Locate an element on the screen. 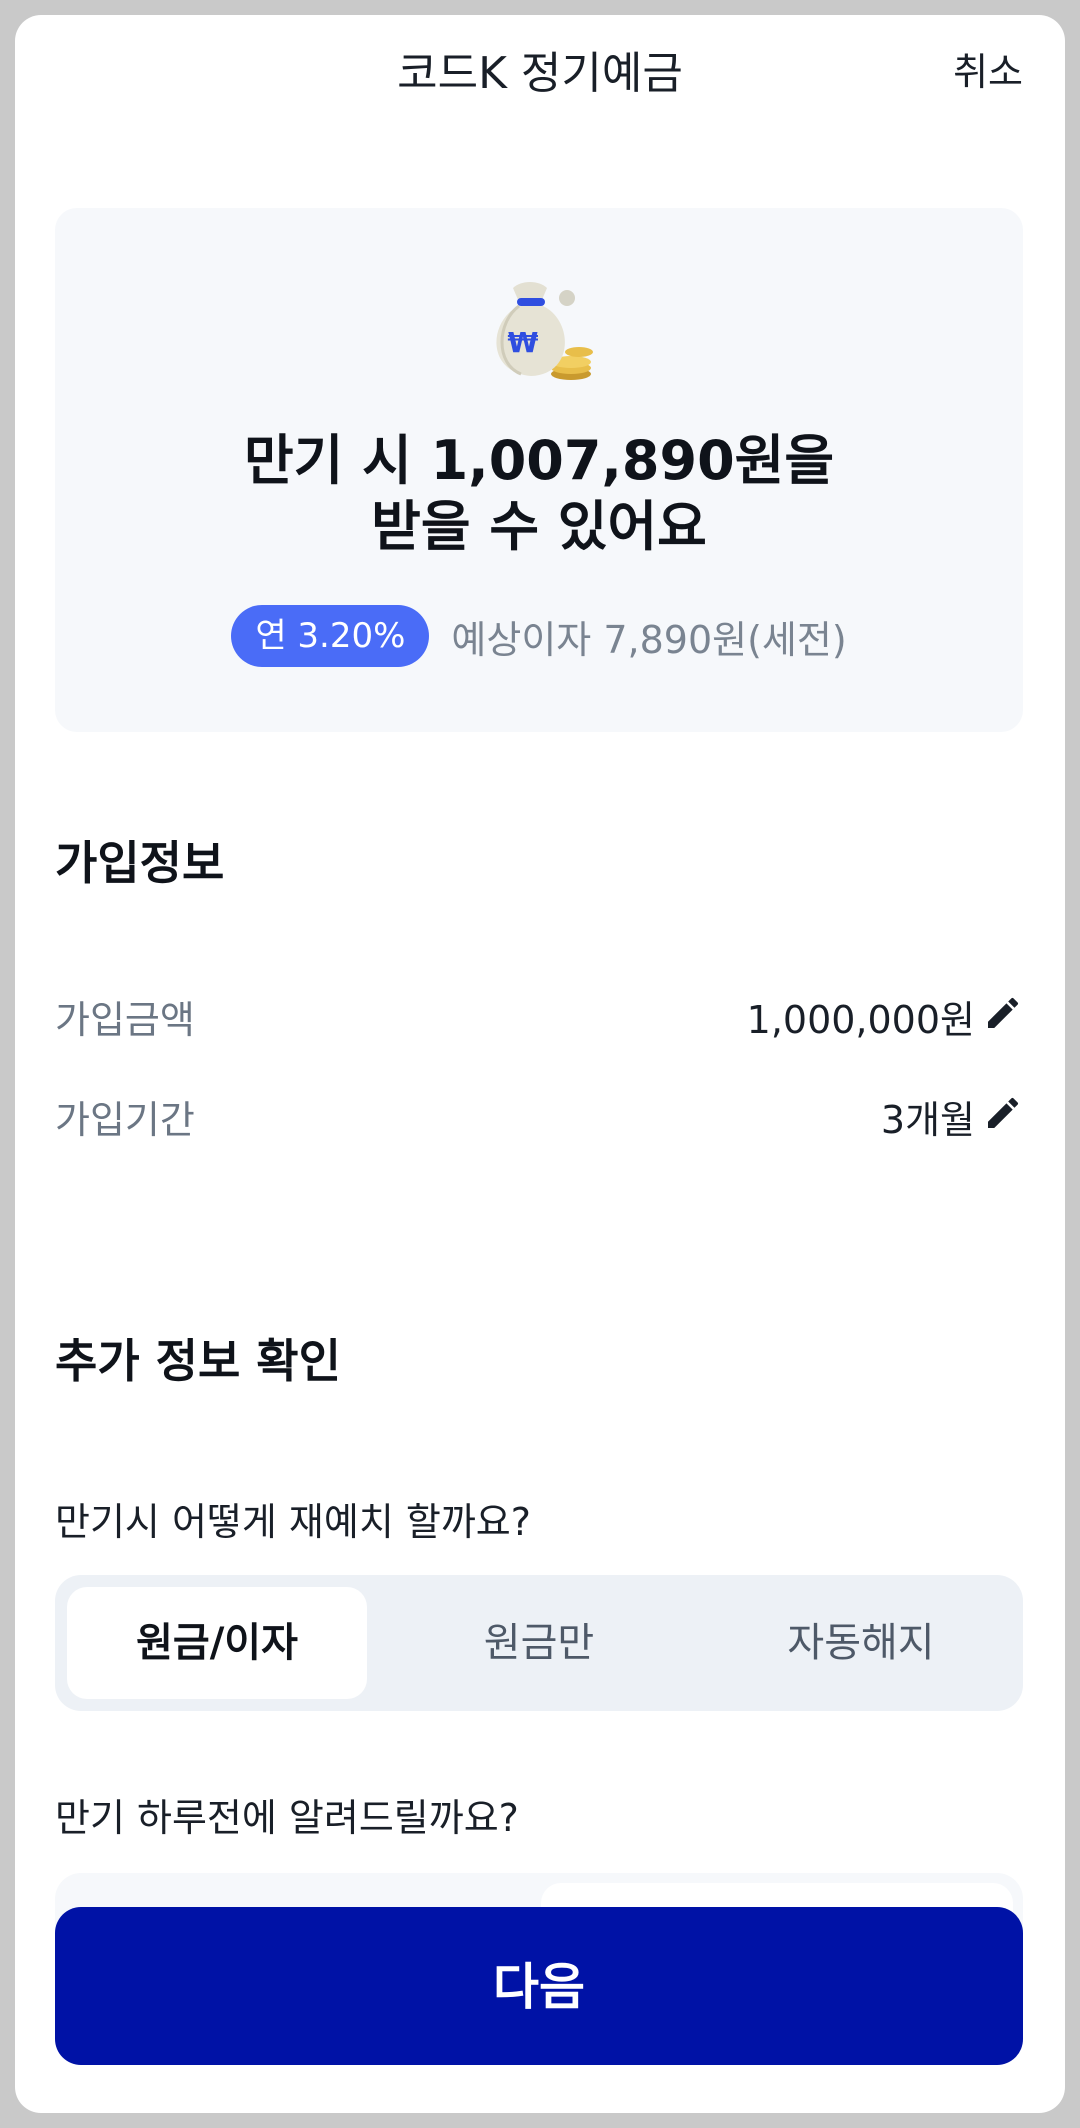 The height and width of the screenshot is (2128, 1080). join-info-heading: 가입정보 is located at coordinates (140, 863).